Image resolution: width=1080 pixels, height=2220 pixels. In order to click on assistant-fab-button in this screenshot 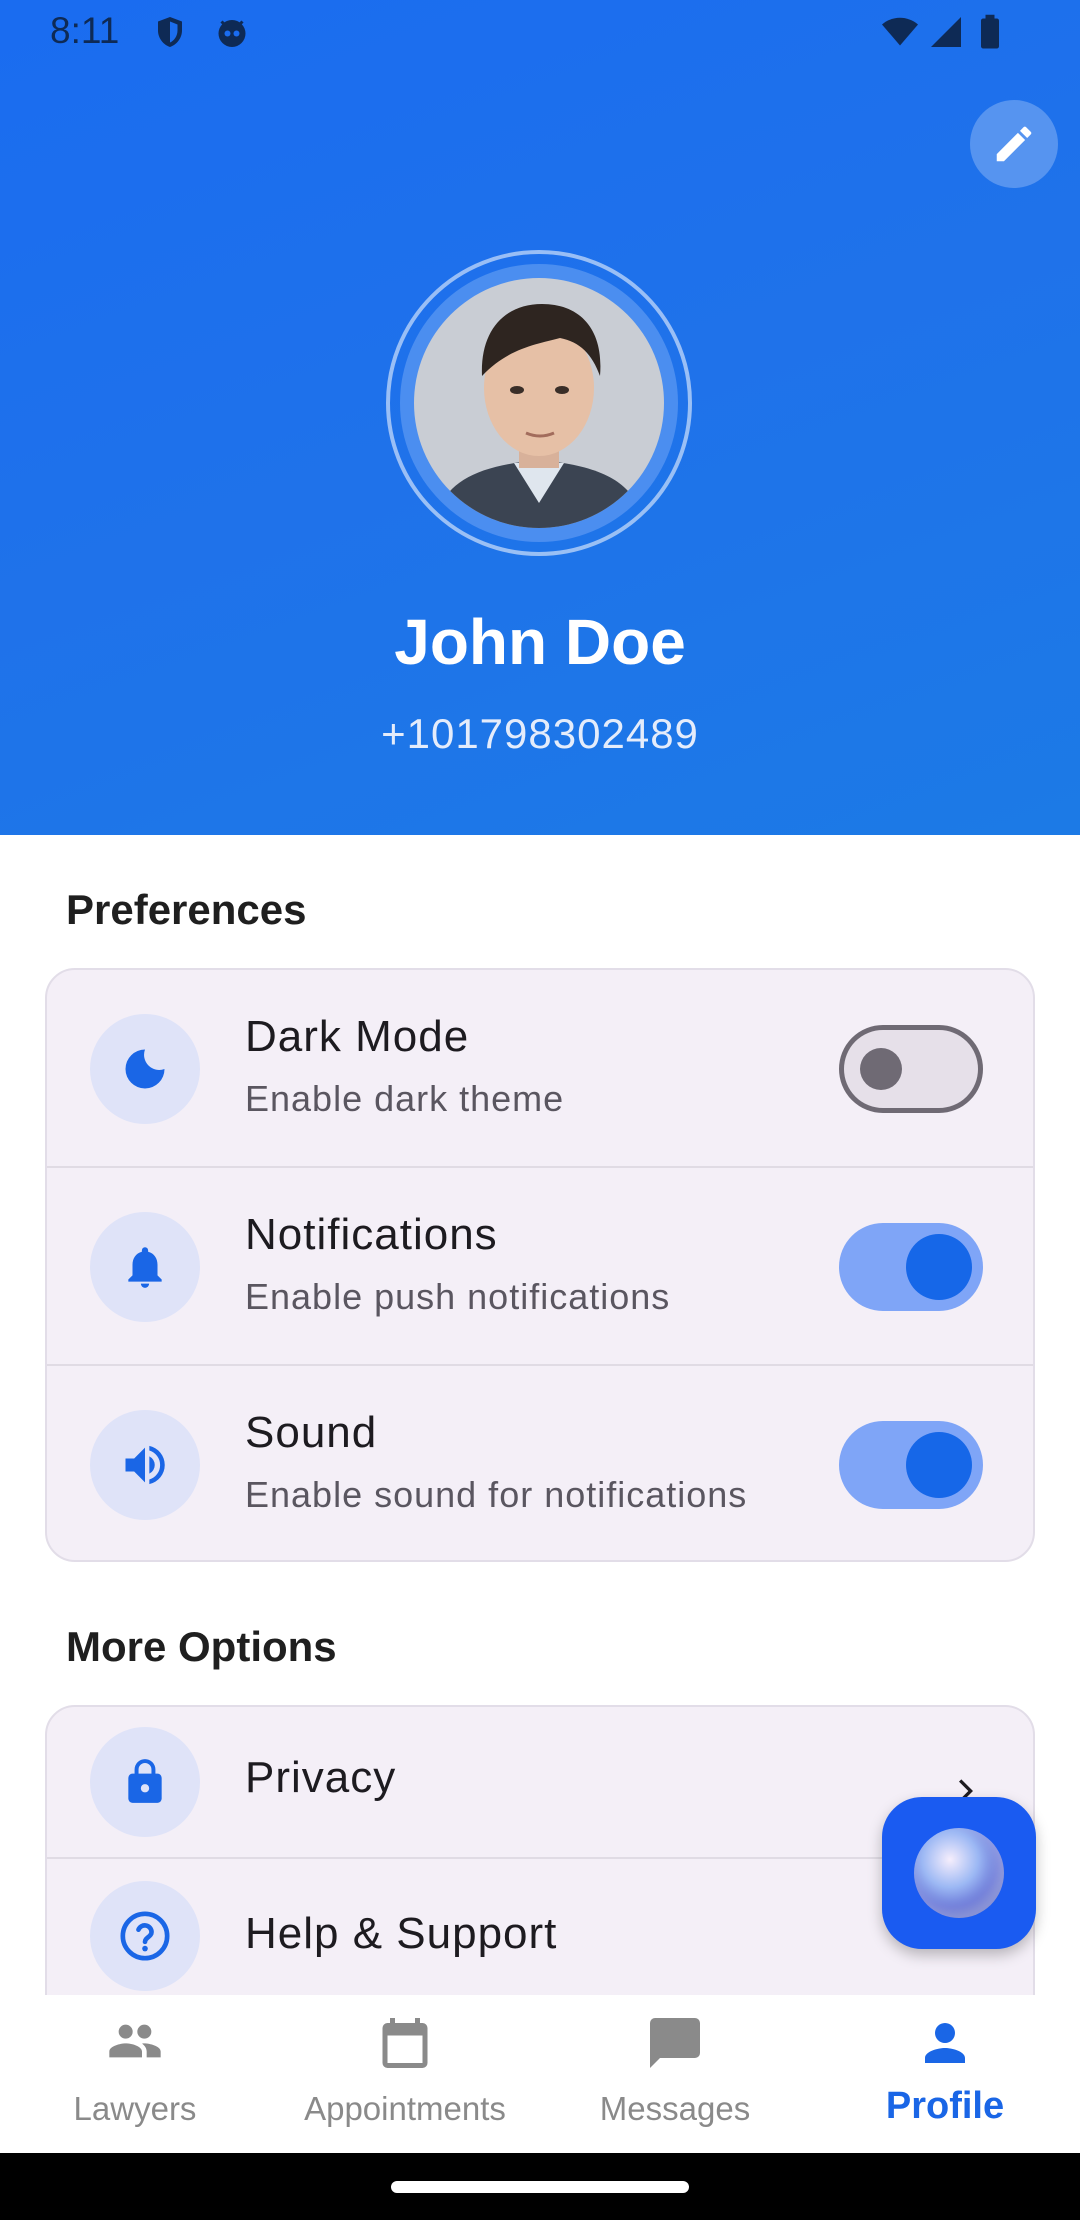, I will do `click(959, 1873)`.